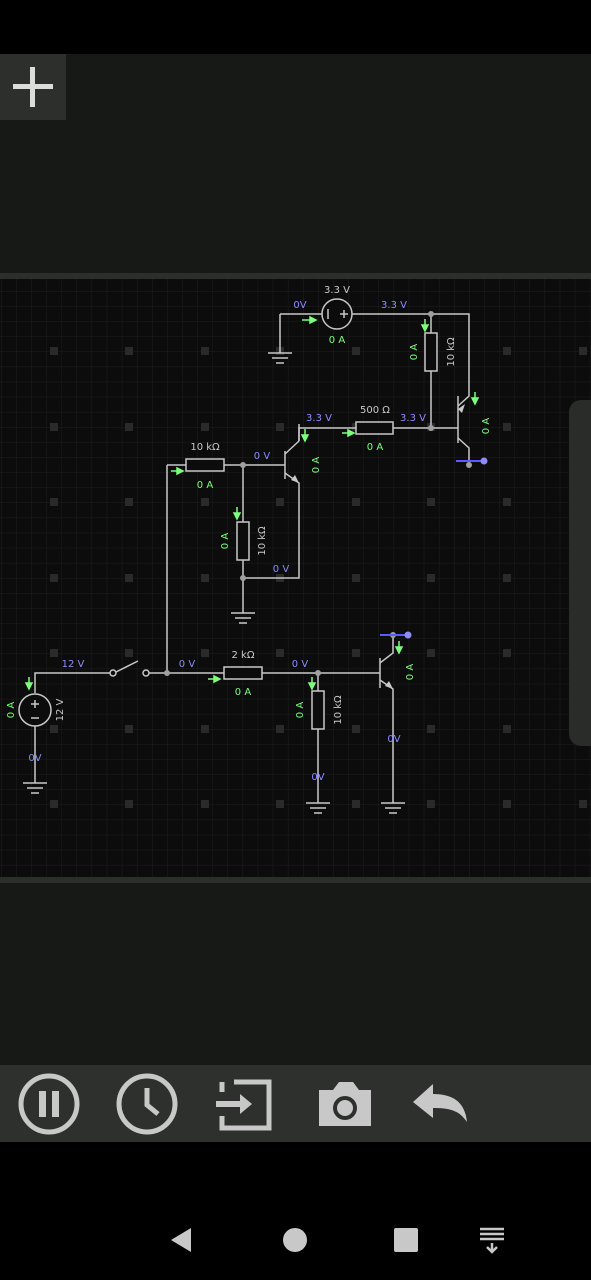 This screenshot has height=1280, width=591. Describe the element at coordinates (338, 710) in the screenshot. I see `r10k-low-value: 10 kΩ` at that location.